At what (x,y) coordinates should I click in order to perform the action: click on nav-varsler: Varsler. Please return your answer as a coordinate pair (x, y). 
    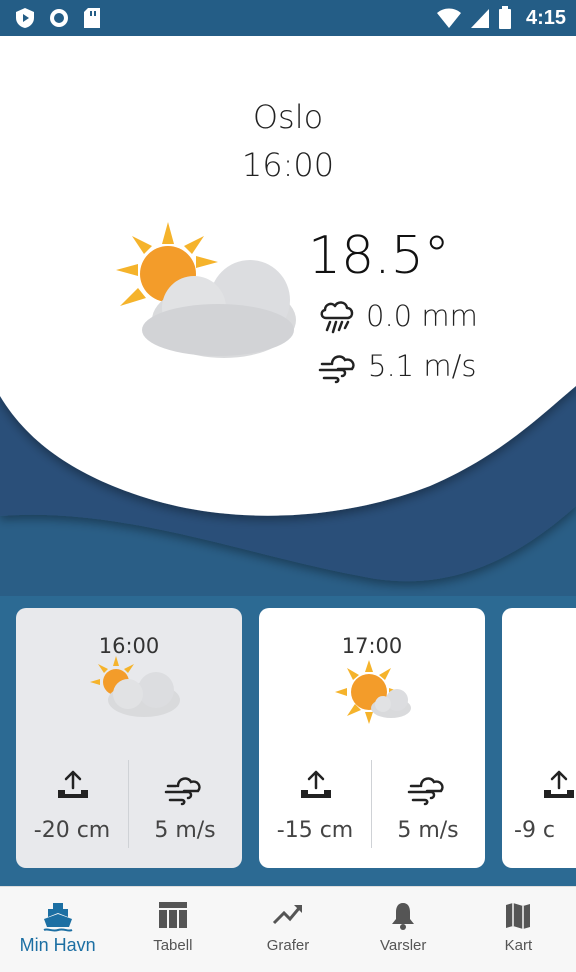
    Looking at the image, I should click on (403, 929).